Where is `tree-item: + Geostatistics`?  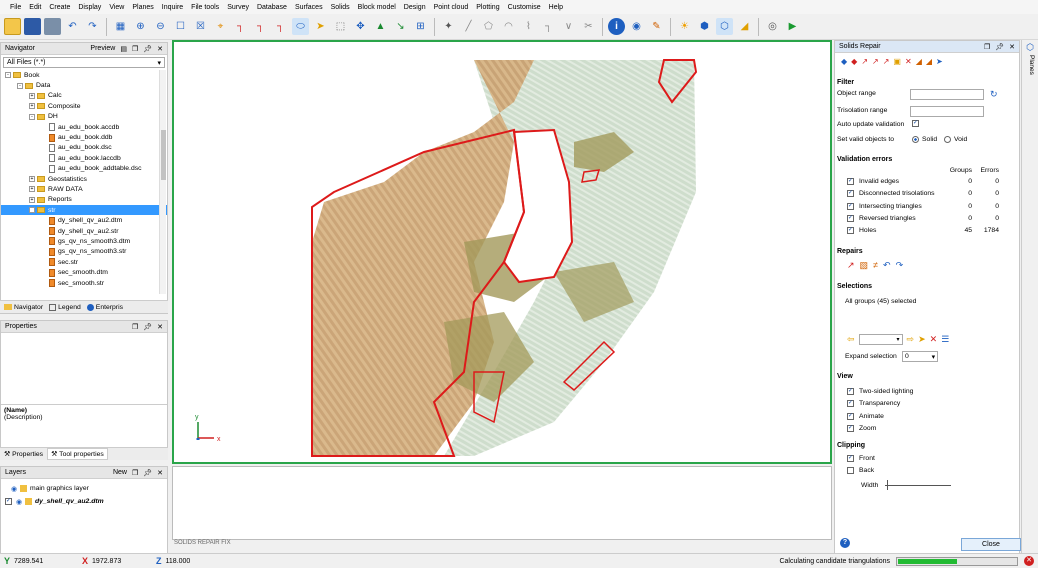 tree-item: + Geostatistics is located at coordinates (84, 179).